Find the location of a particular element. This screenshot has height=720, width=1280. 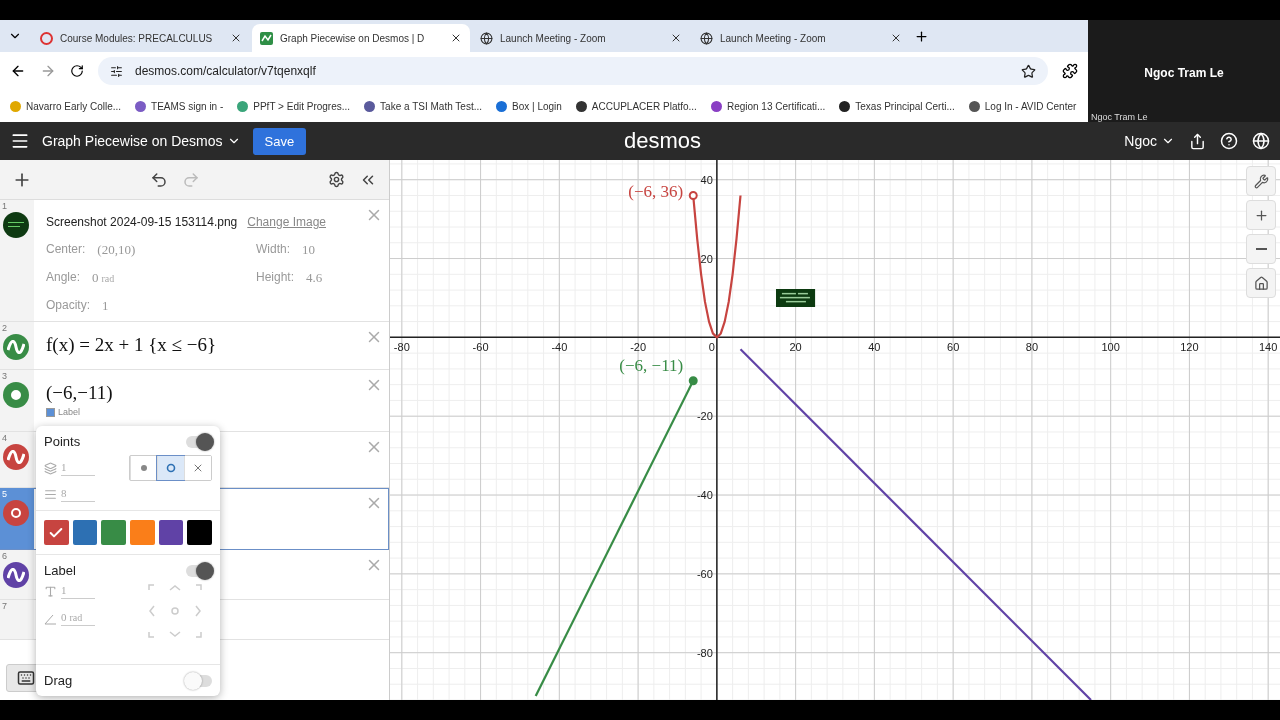

x-tick-label: 80 is located at coordinates (1032, 347).